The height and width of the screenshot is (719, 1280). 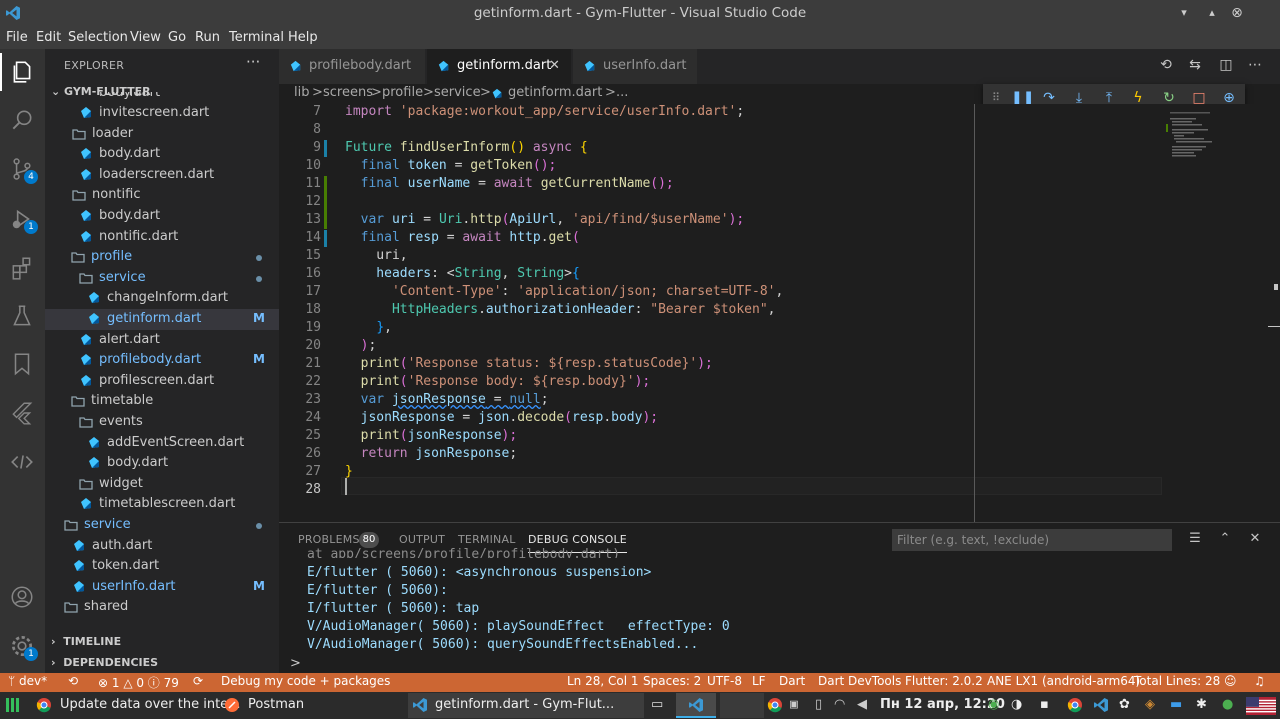 I want to click on chrome-tray-icon, so click(x=1075, y=705).